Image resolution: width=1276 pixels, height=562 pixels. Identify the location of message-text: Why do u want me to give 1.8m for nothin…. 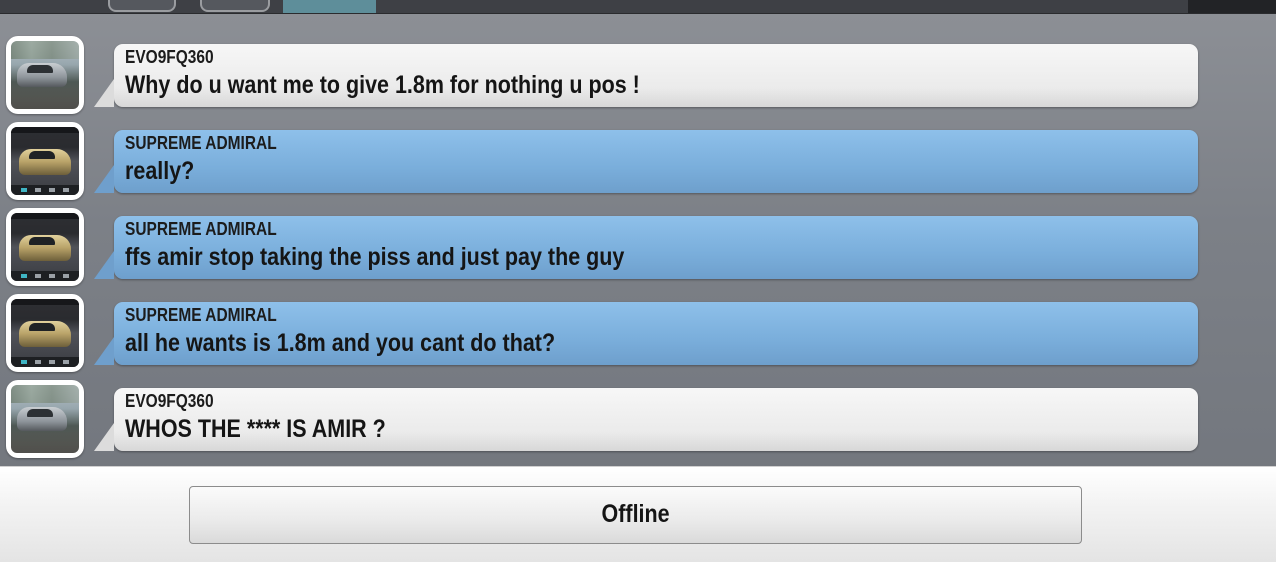
(382, 85).